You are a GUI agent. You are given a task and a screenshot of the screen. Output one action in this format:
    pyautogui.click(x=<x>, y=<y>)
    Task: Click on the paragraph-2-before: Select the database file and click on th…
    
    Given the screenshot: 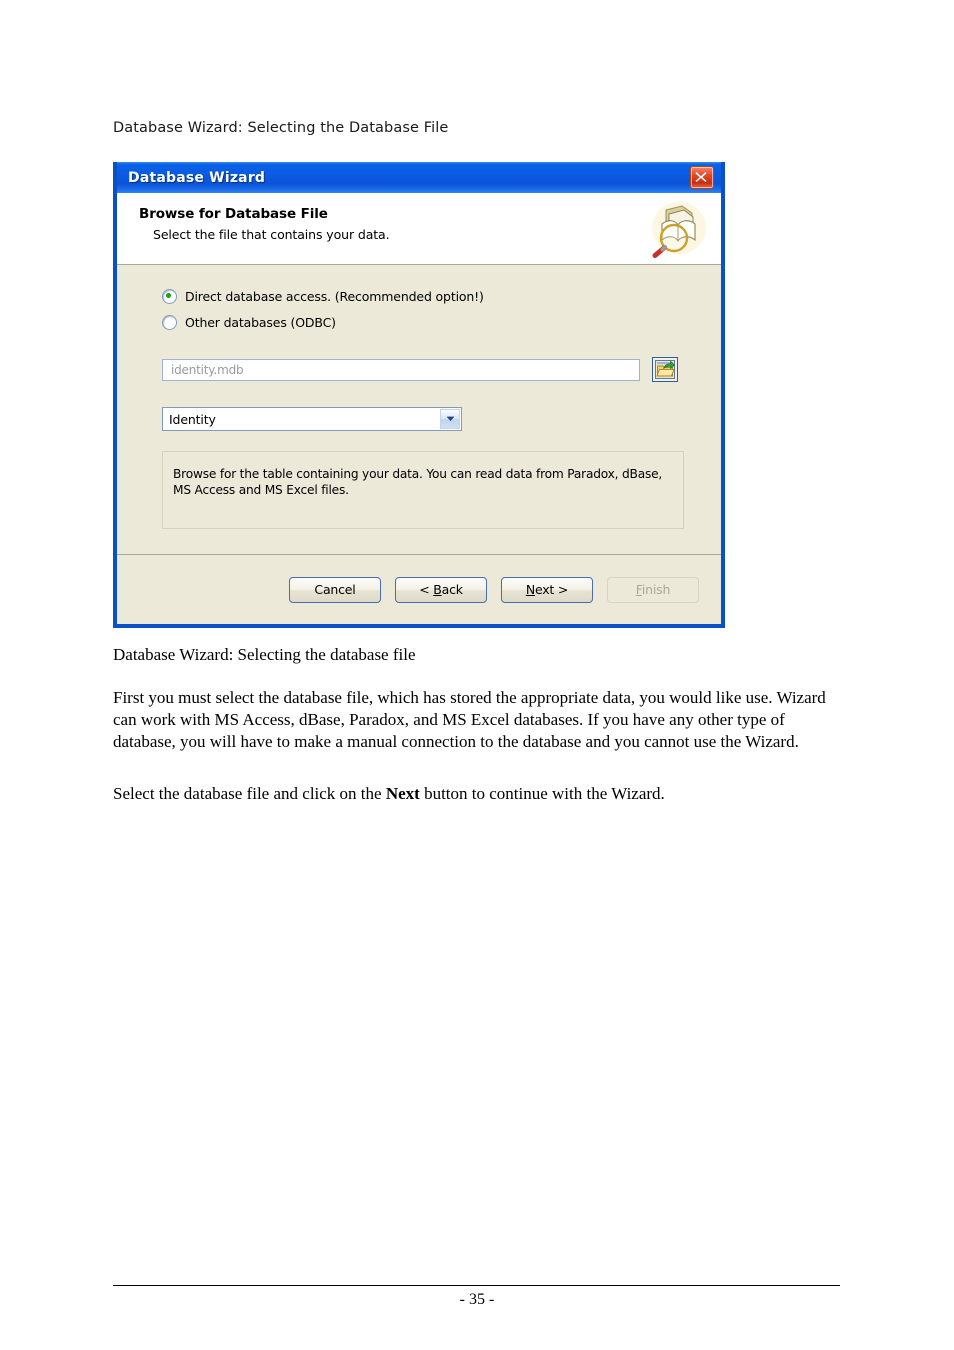 What is the action you would take?
    pyautogui.click(x=249, y=793)
    